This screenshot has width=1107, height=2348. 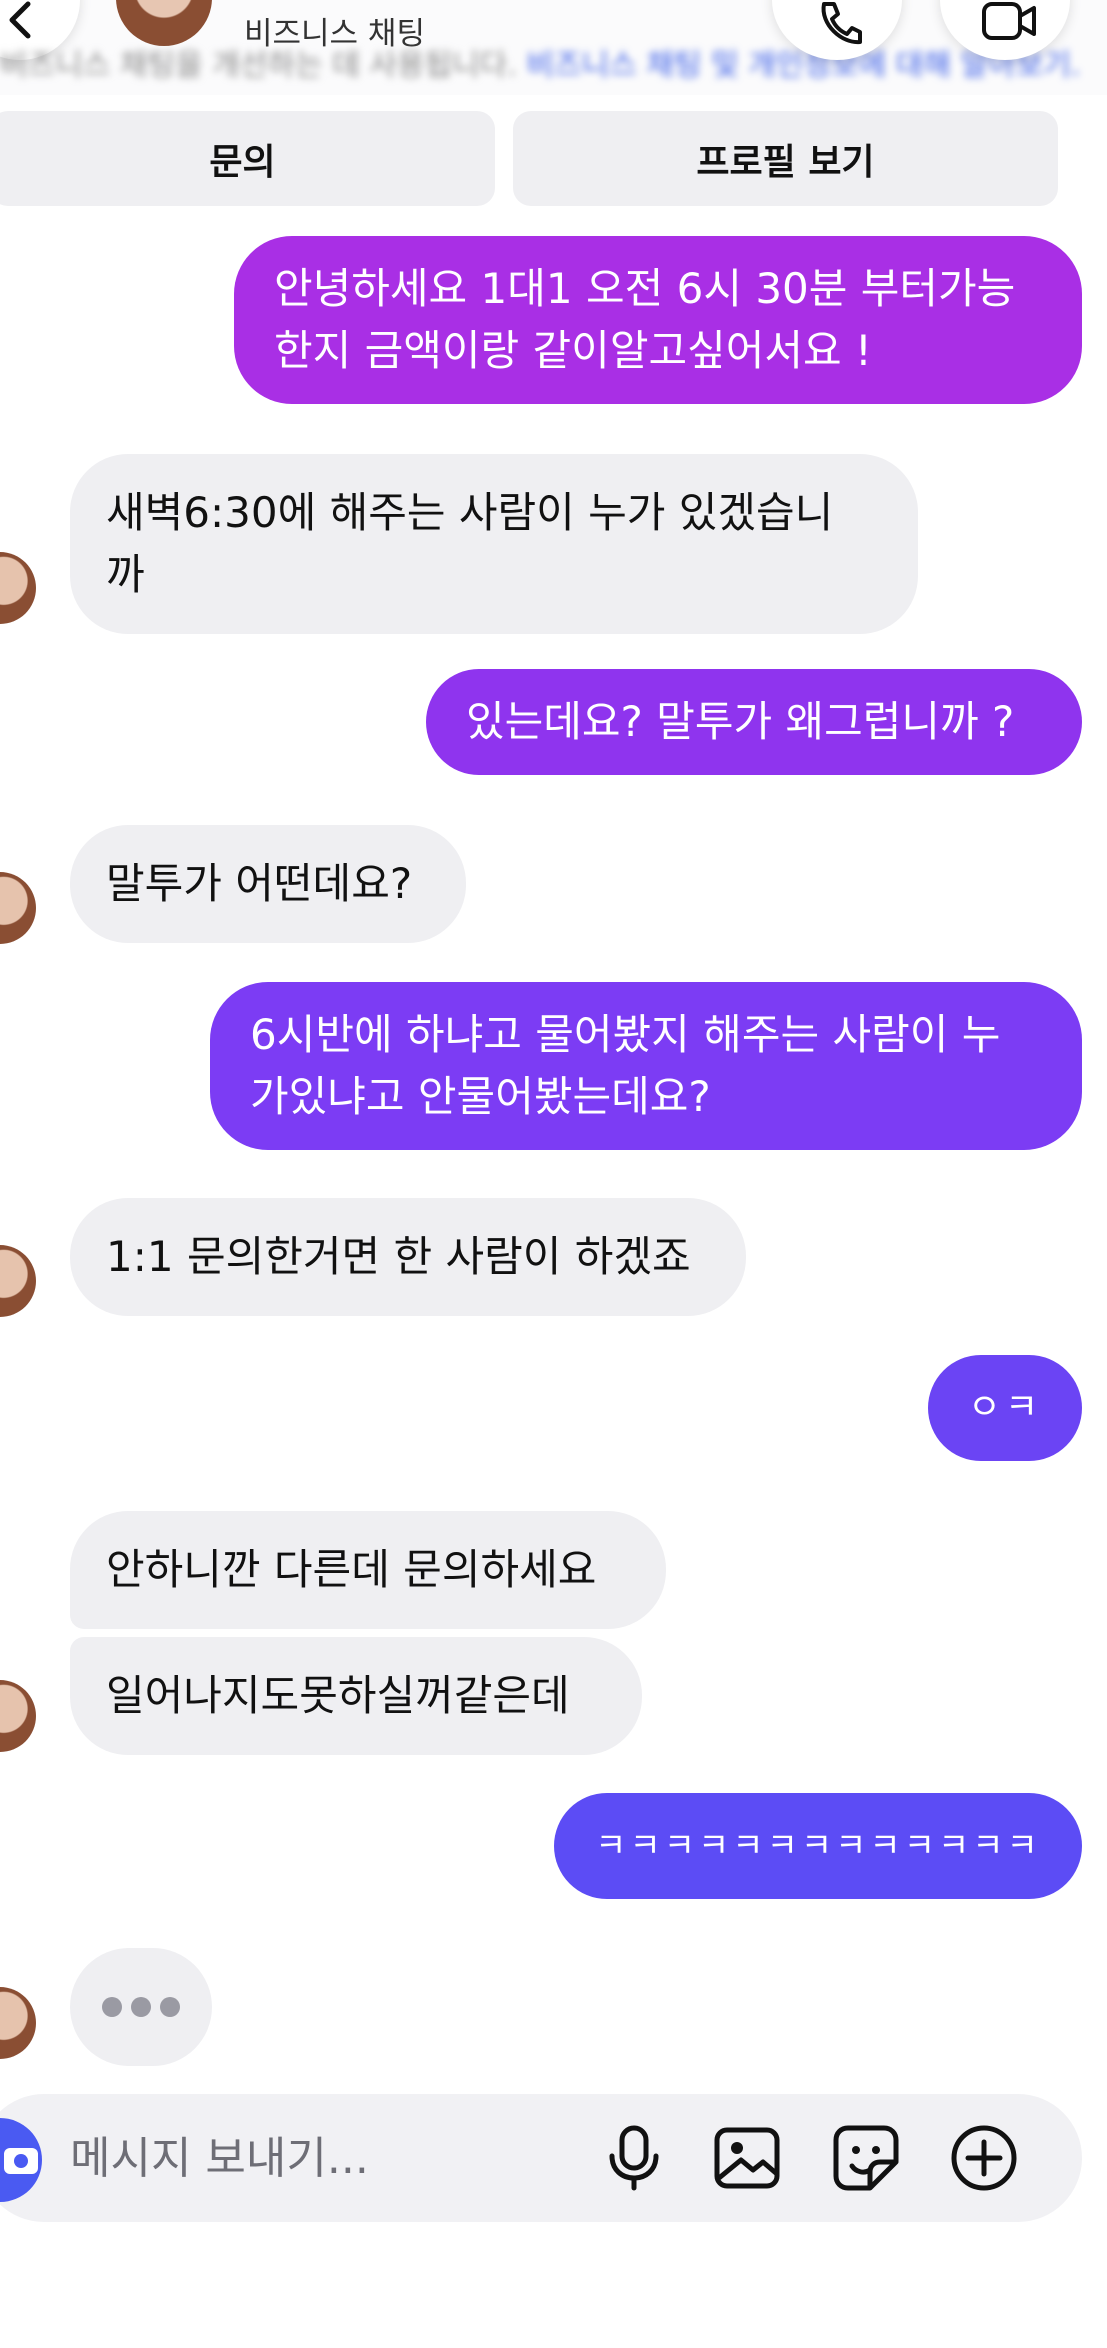 What do you see at coordinates (259, 883) in the screenshot?
I see `message-line: 말투가 어떤데요?` at bounding box center [259, 883].